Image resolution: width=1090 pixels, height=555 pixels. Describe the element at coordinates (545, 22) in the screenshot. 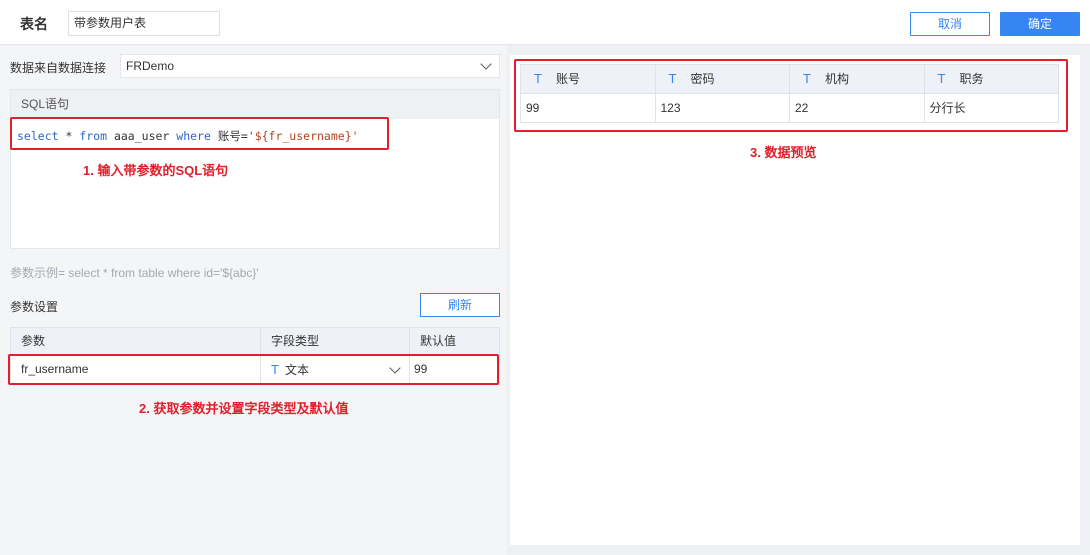

I see `header-bar: 表名 带参数用户表 取消 确定` at that location.